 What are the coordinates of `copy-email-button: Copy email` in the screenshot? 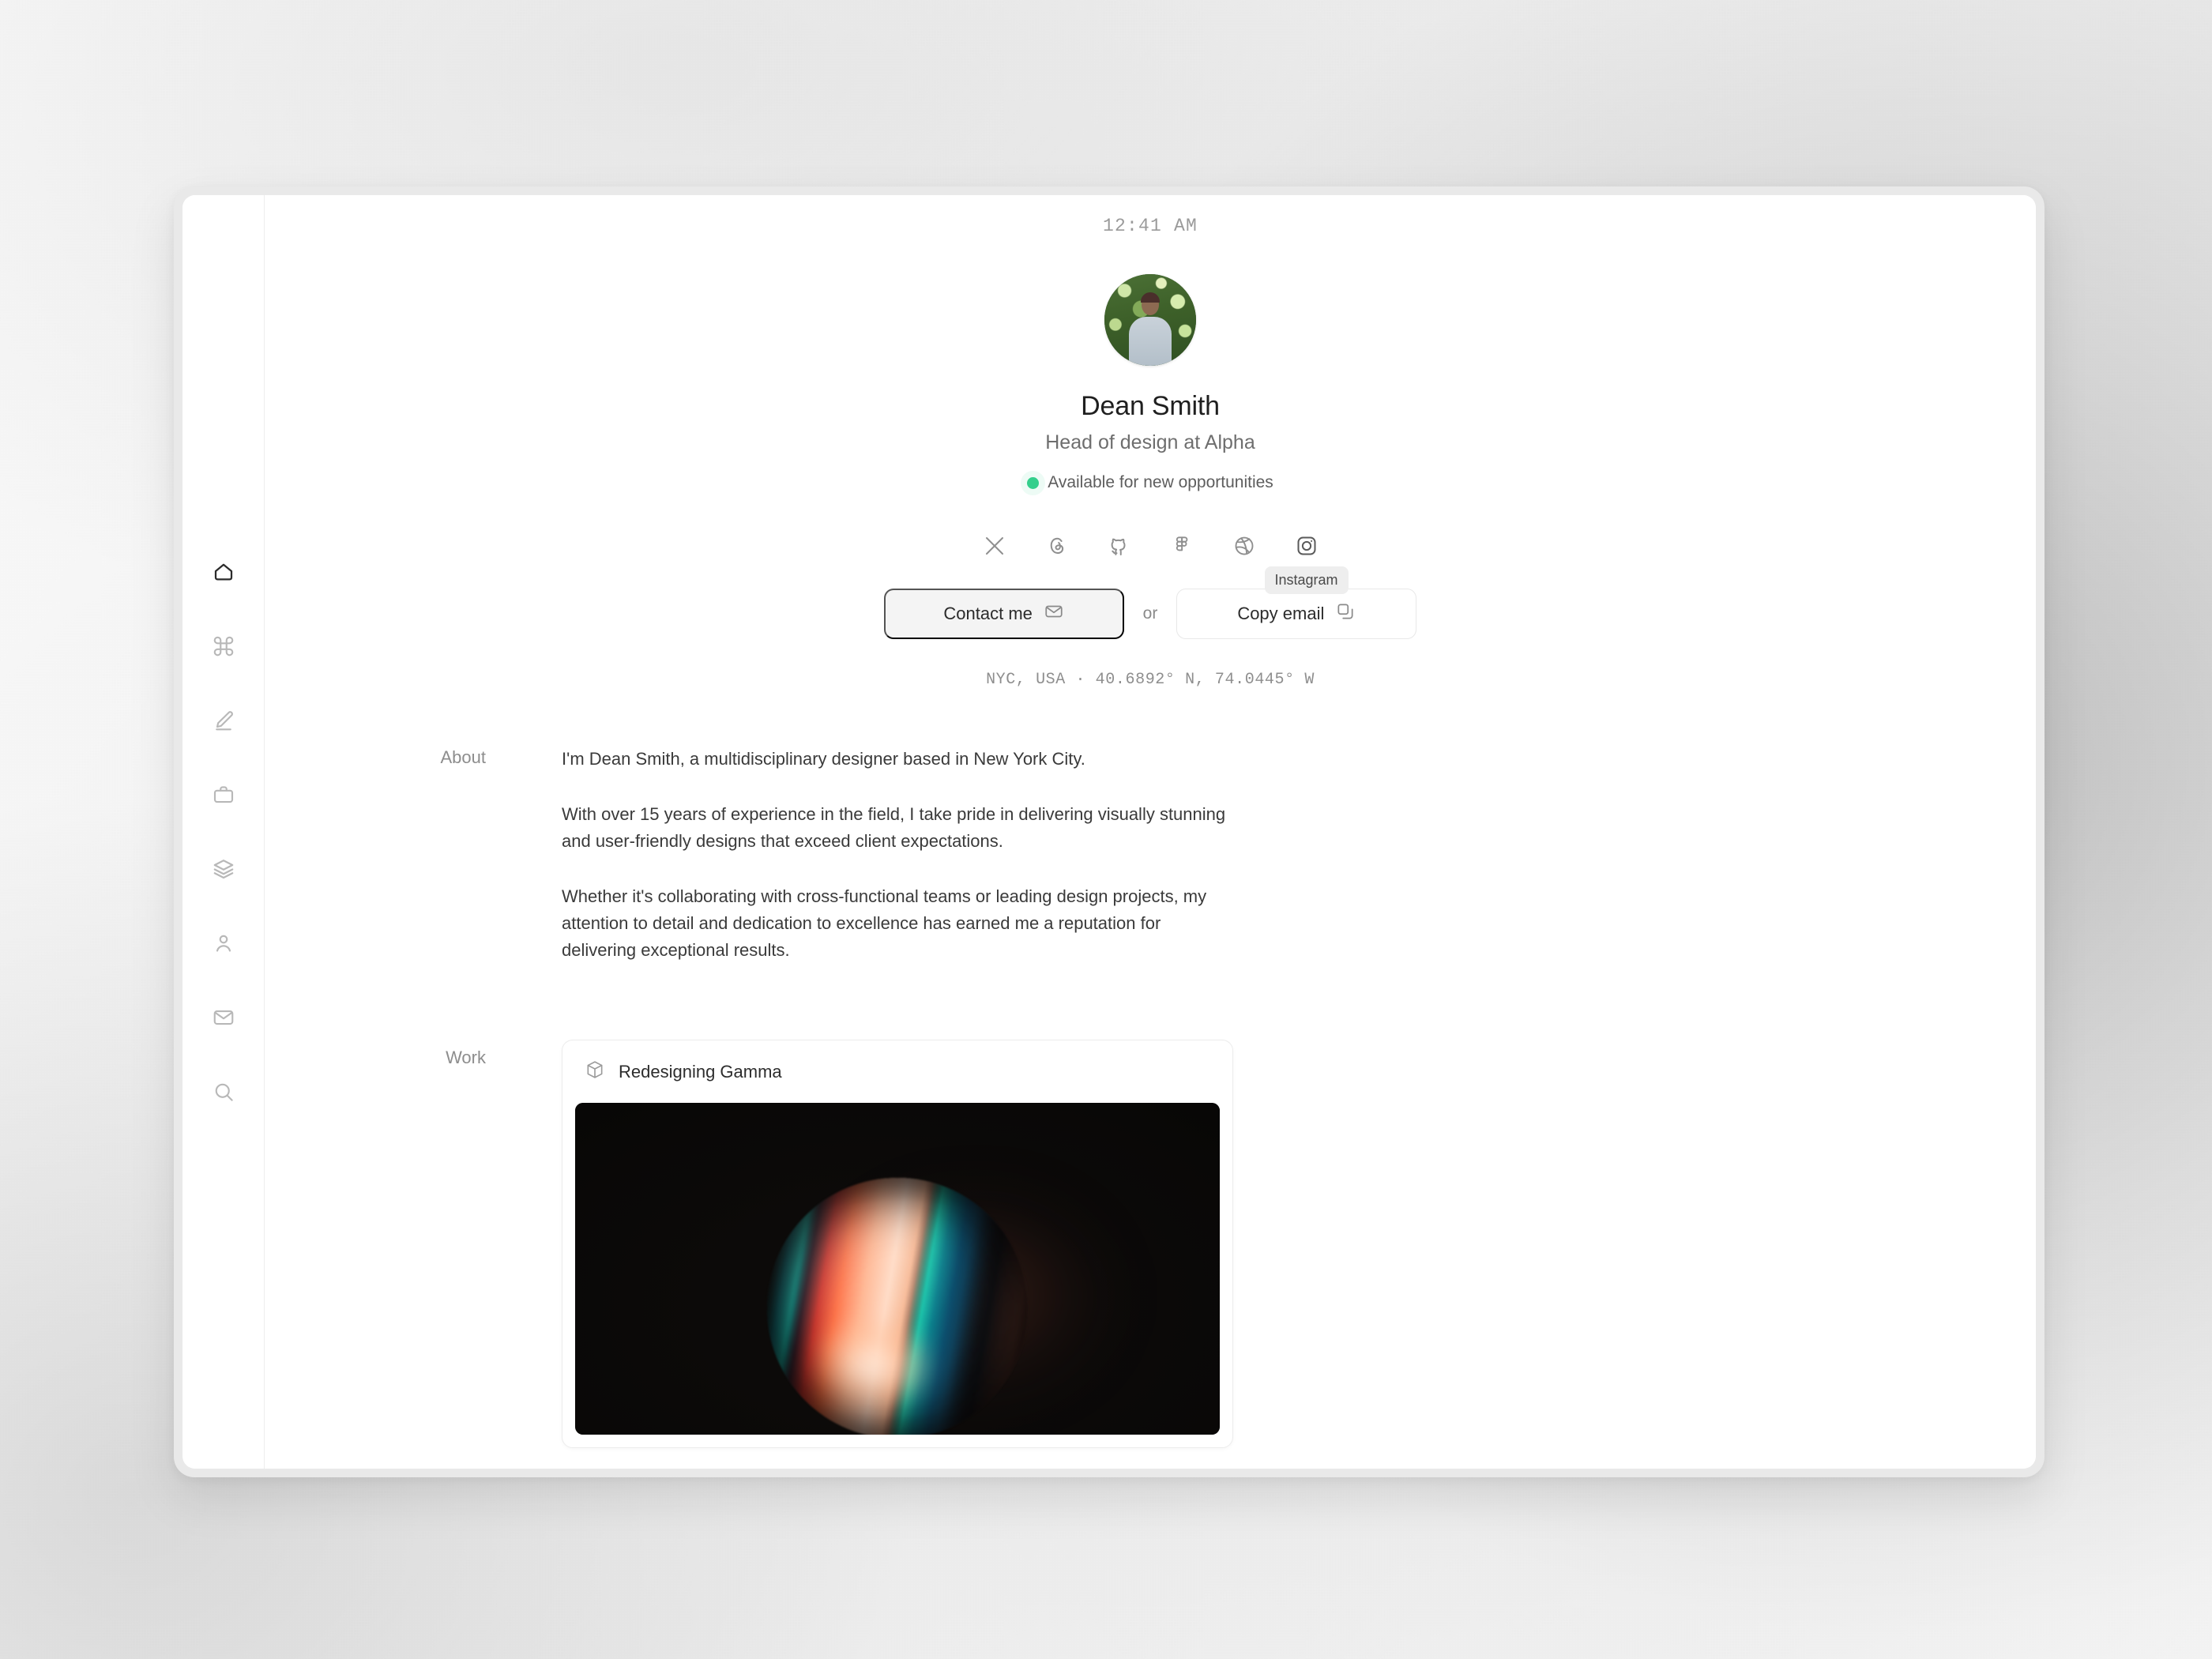 It's located at (1297, 614).